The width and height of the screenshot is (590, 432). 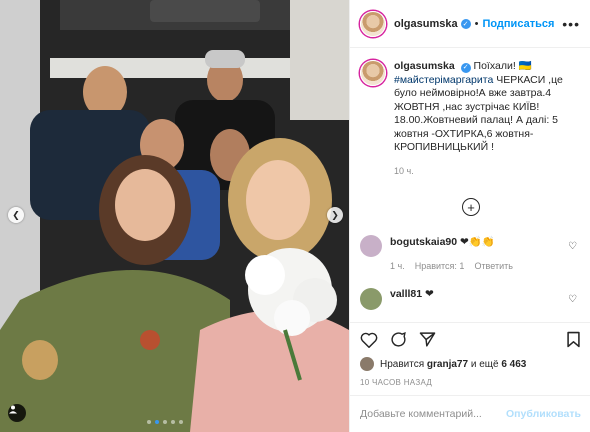 I want to click on caption-avatar, so click(x=373, y=73).